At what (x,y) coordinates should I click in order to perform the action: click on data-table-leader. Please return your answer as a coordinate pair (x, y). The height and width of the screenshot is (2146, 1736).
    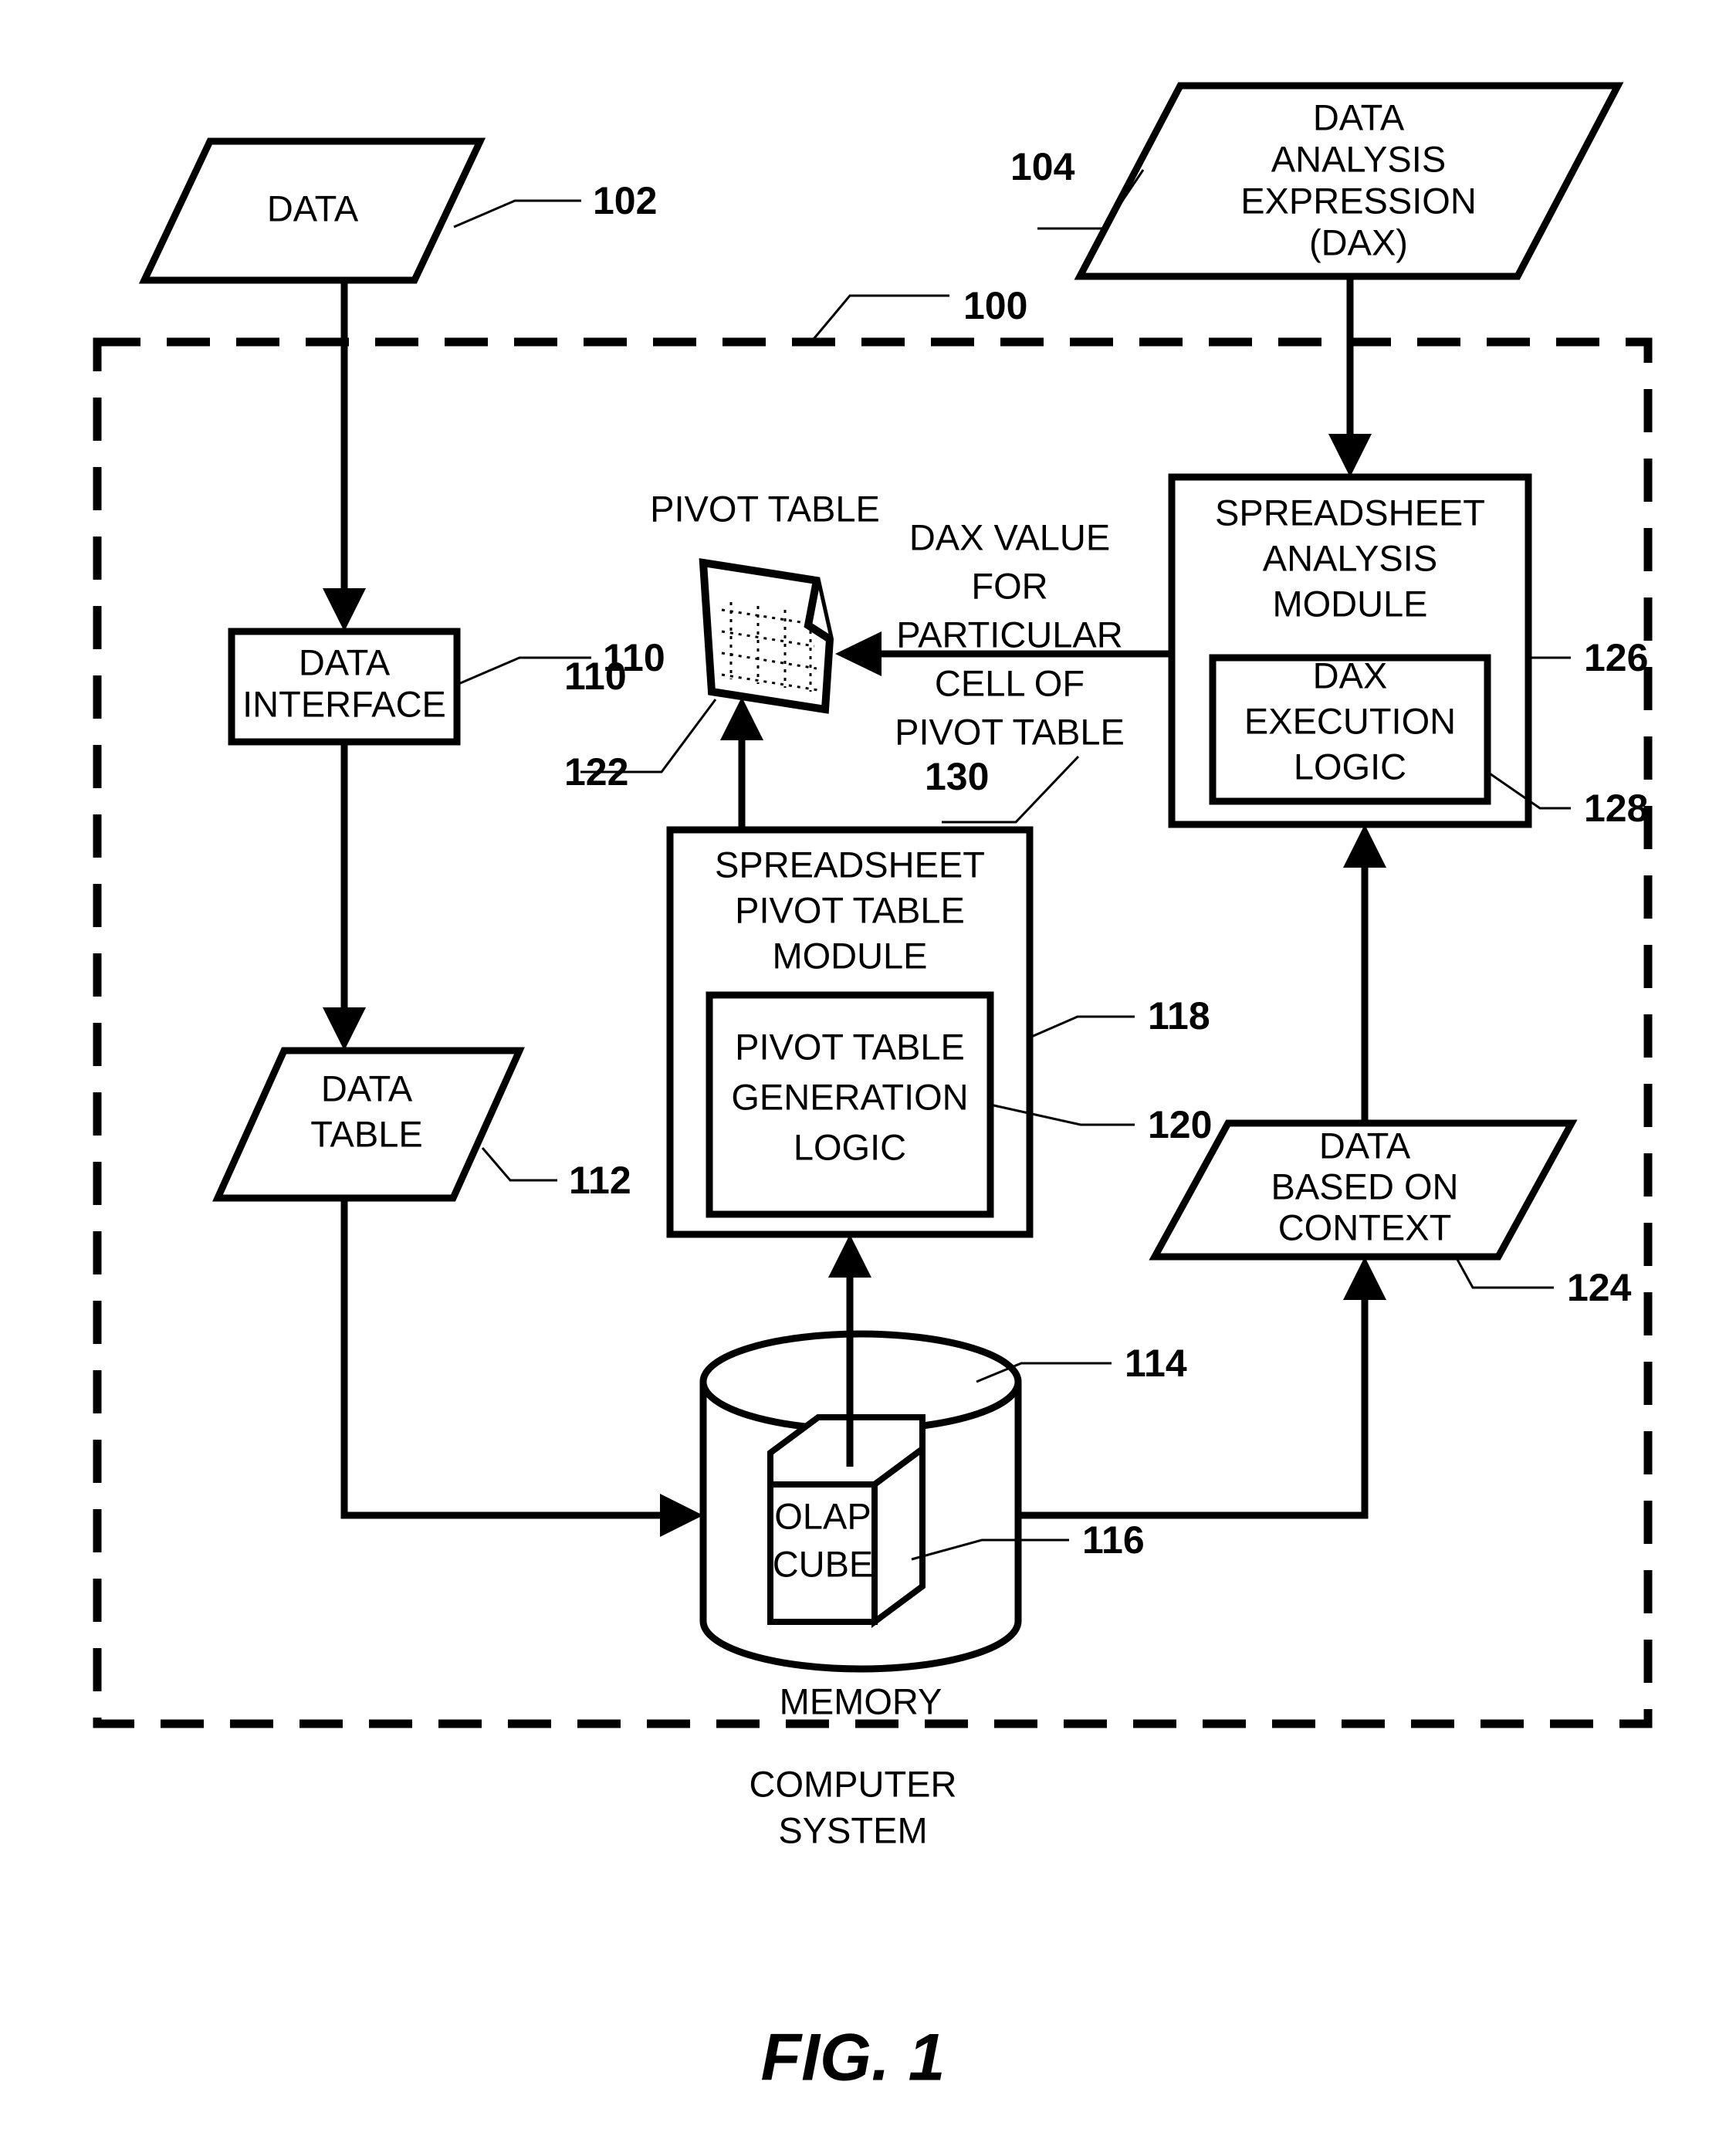
    Looking at the image, I should click on (519, 1164).